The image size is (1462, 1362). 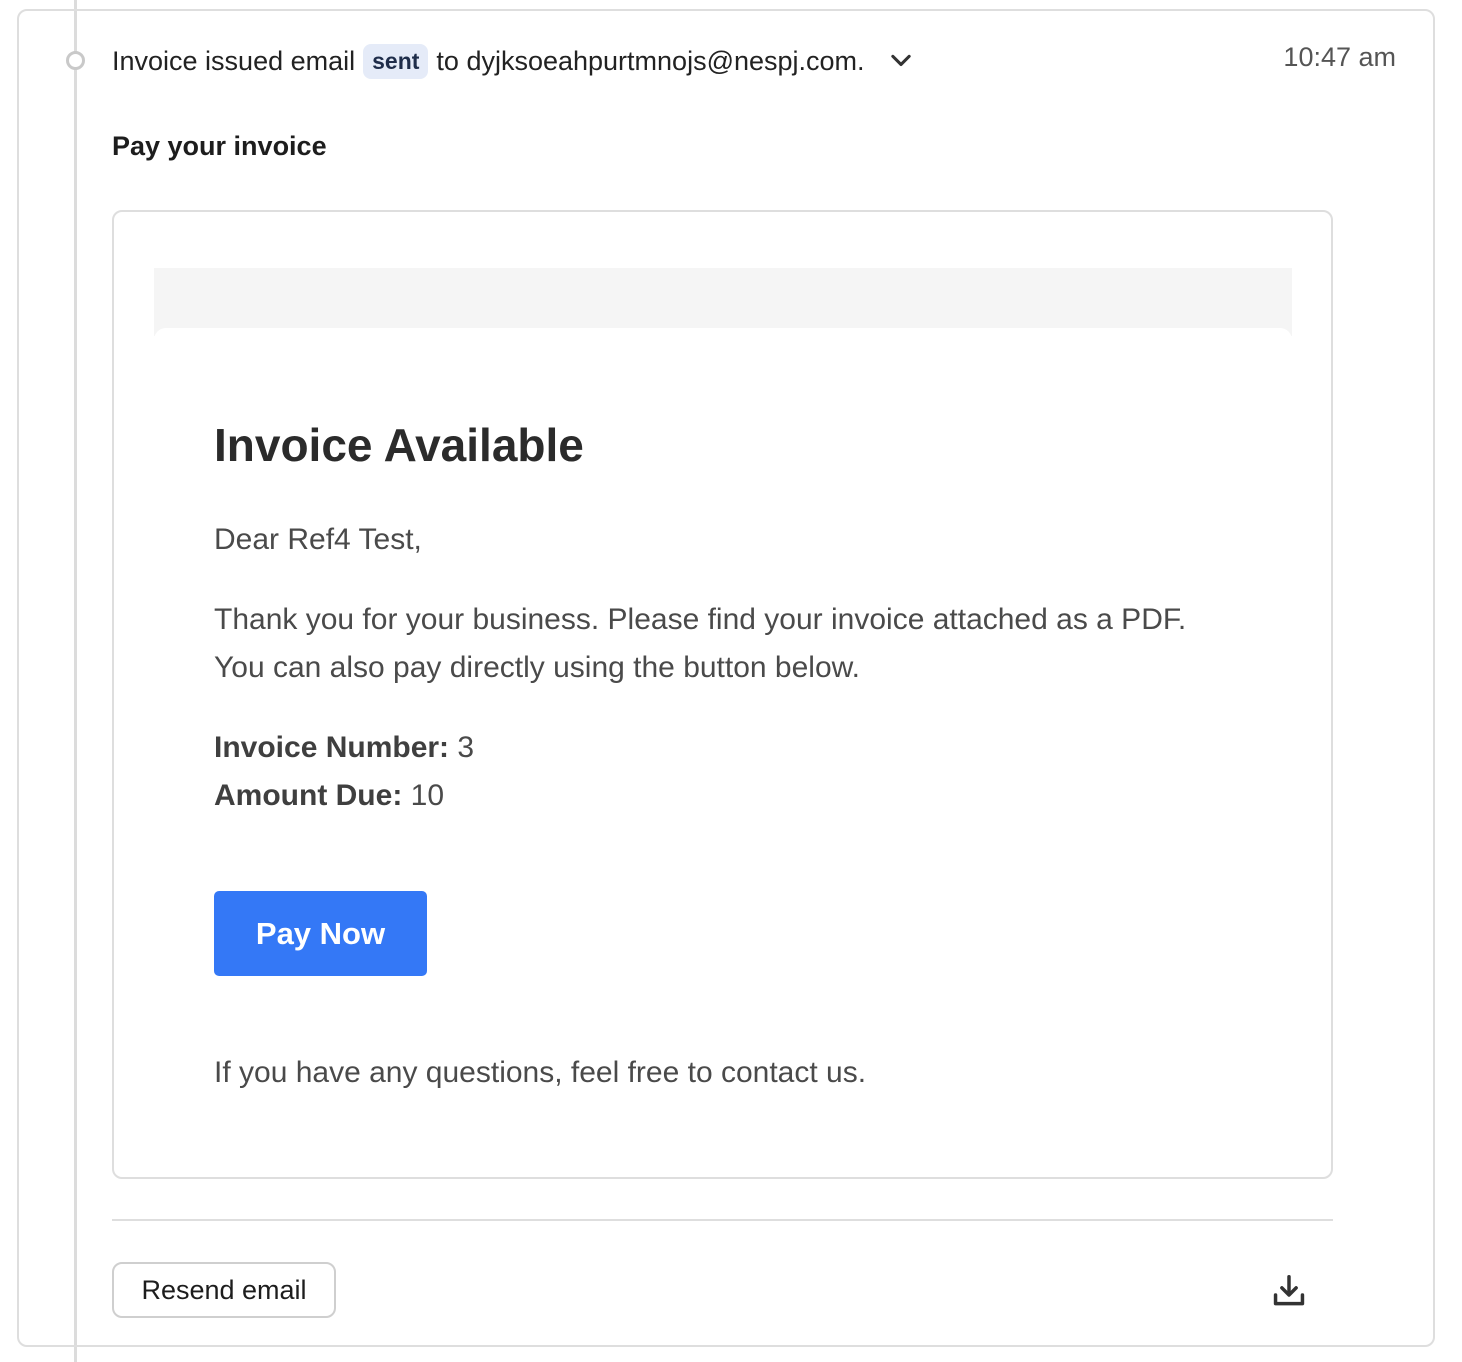 What do you see at coordinates (234, 60) in the screenshot?
I see `event-prefix: Invoice issued email` at bounding box center [234, 60].